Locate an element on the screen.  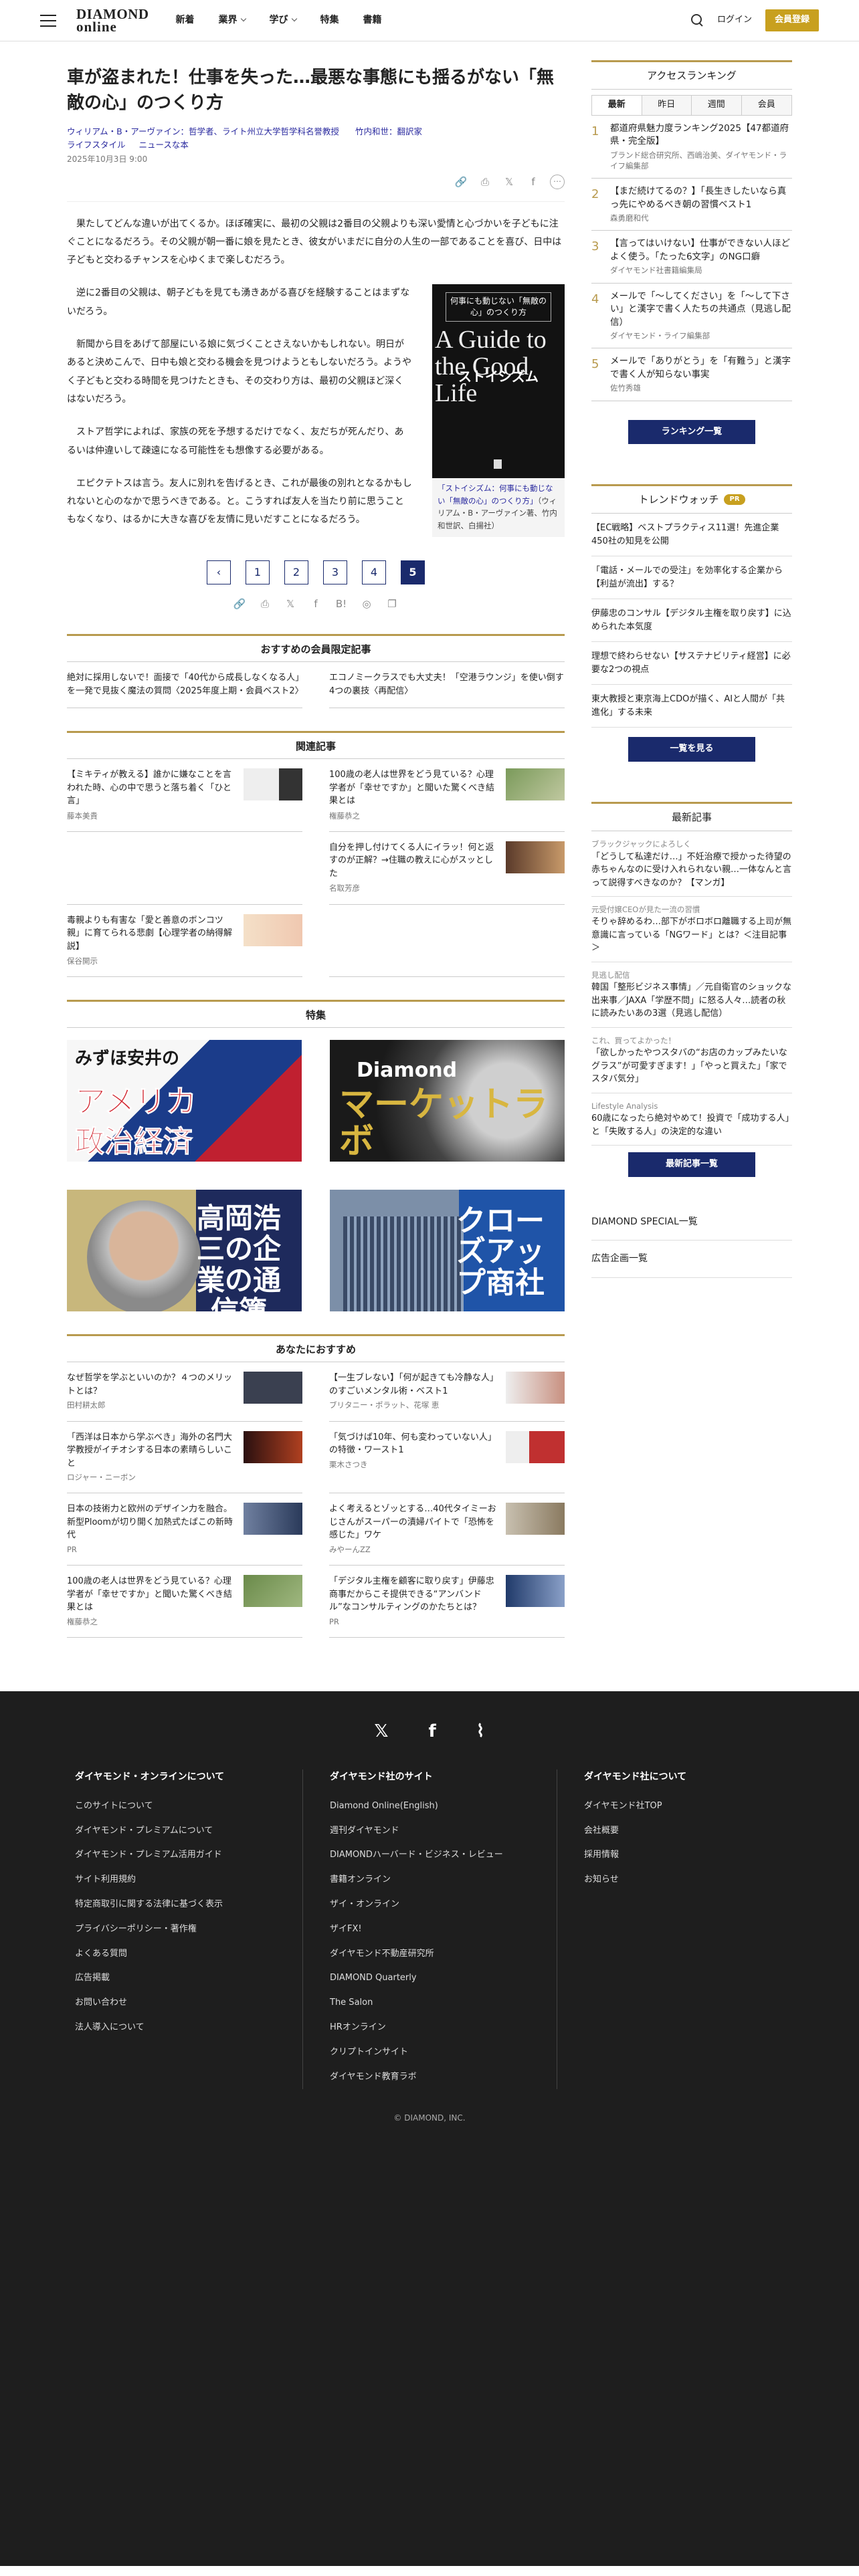
feature-banner-company-report: 高岡浩三の企業の通信簿 is located at coordinates (185, 1251).